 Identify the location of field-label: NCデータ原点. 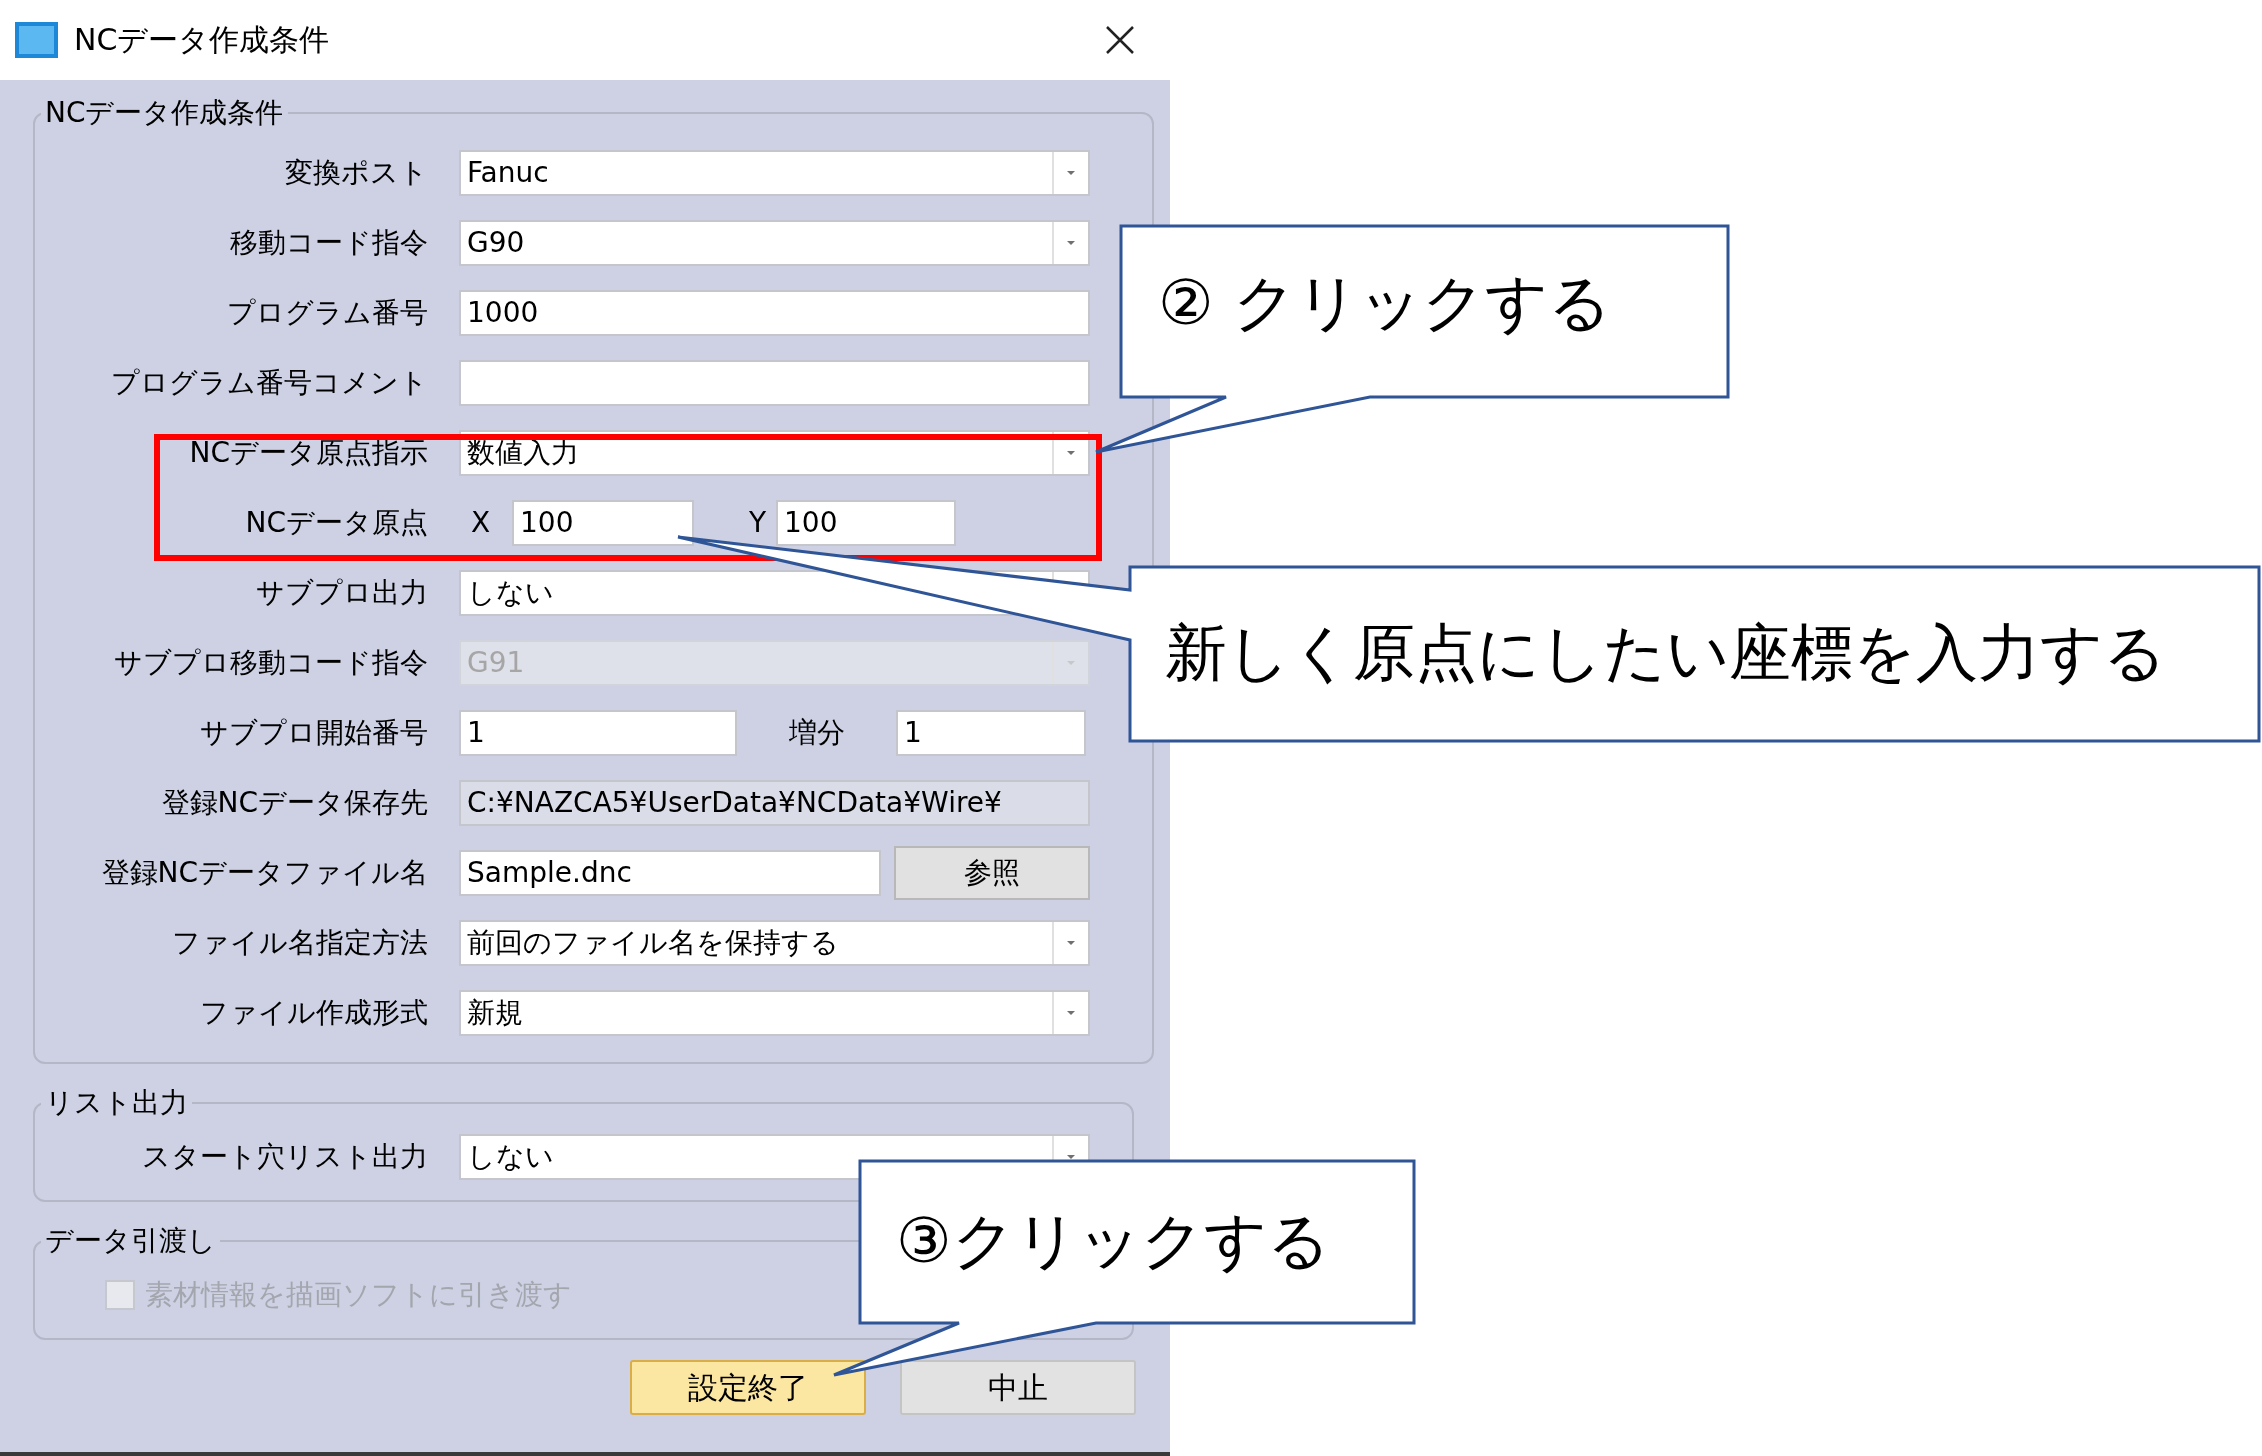
(336, 523).